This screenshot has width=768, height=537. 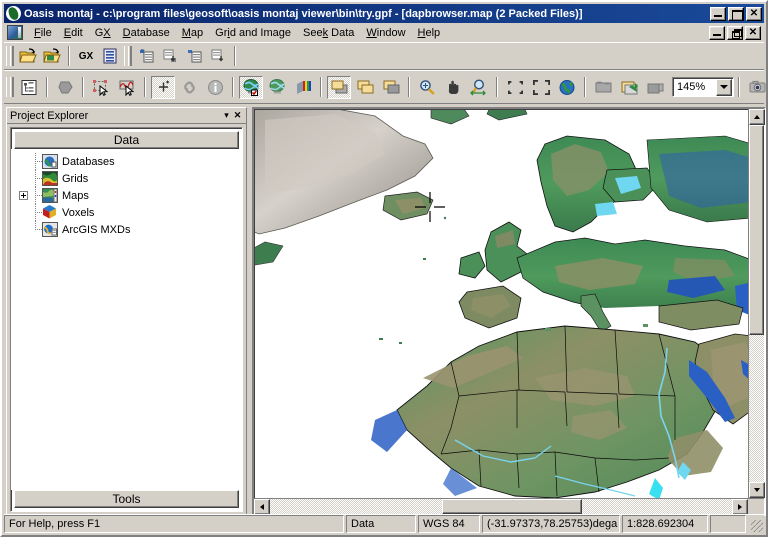 What do you see at coordinates (126, 161) in the screenshot?
I see `tree-item-databases: Databases` at bounding box center [126, 161].